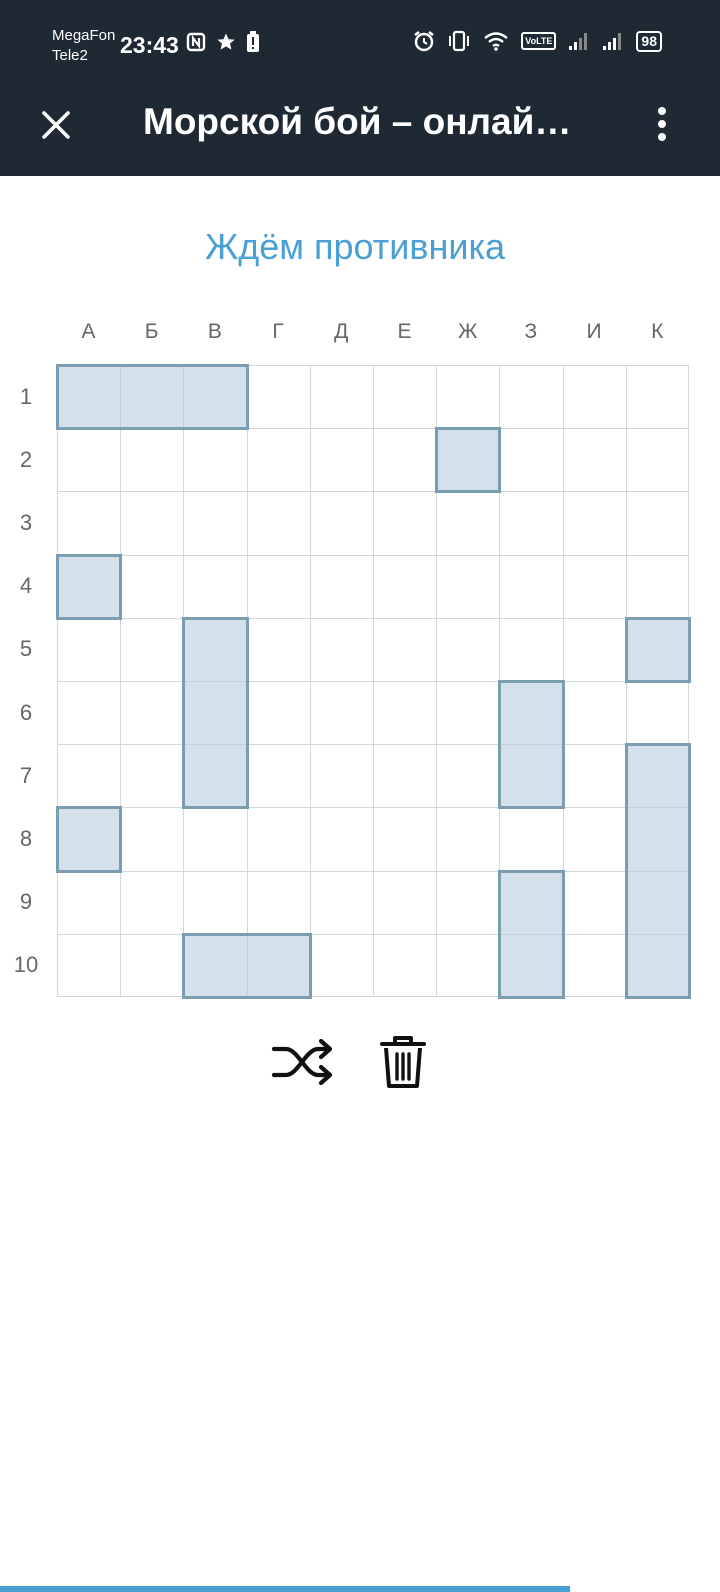 The width and height of the screenshot is (720, 1592). I want to click on column-label: Ж, so click(467, 331).